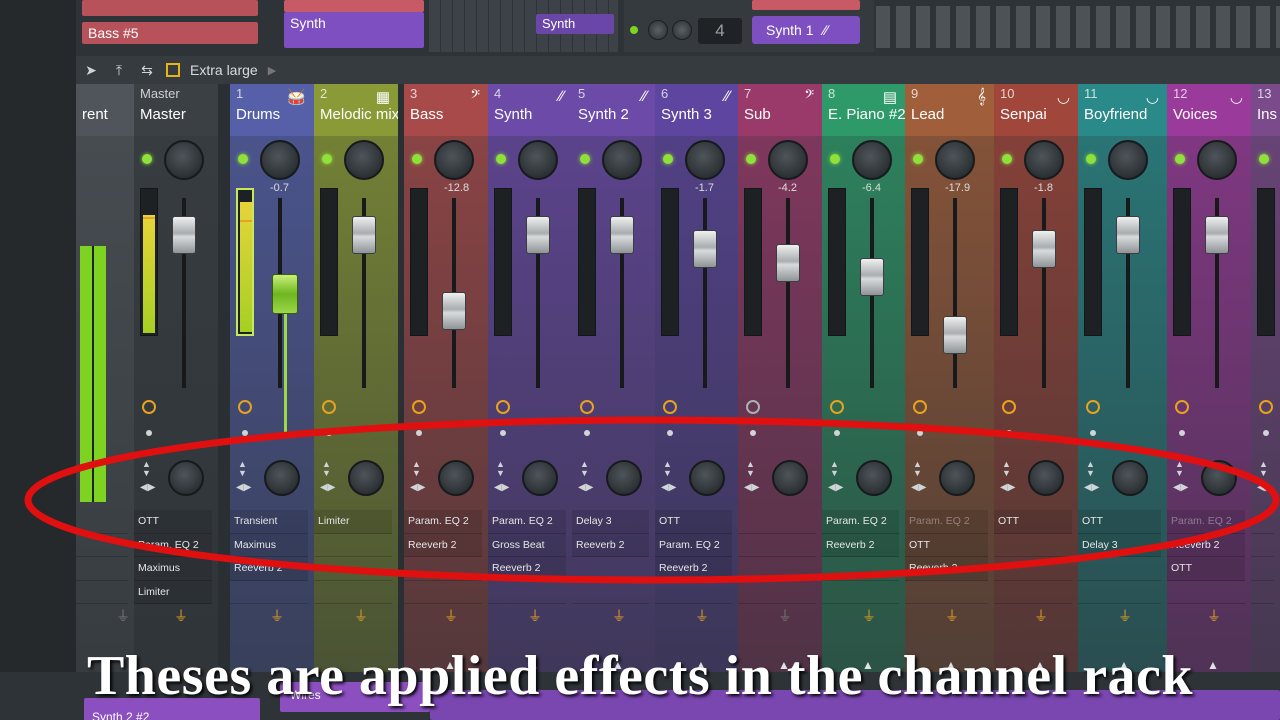 This screenshot has width=1280, height=720. Describe the element at coordinates (173, 70) in the screenshot. I see `size-icon` at that location.